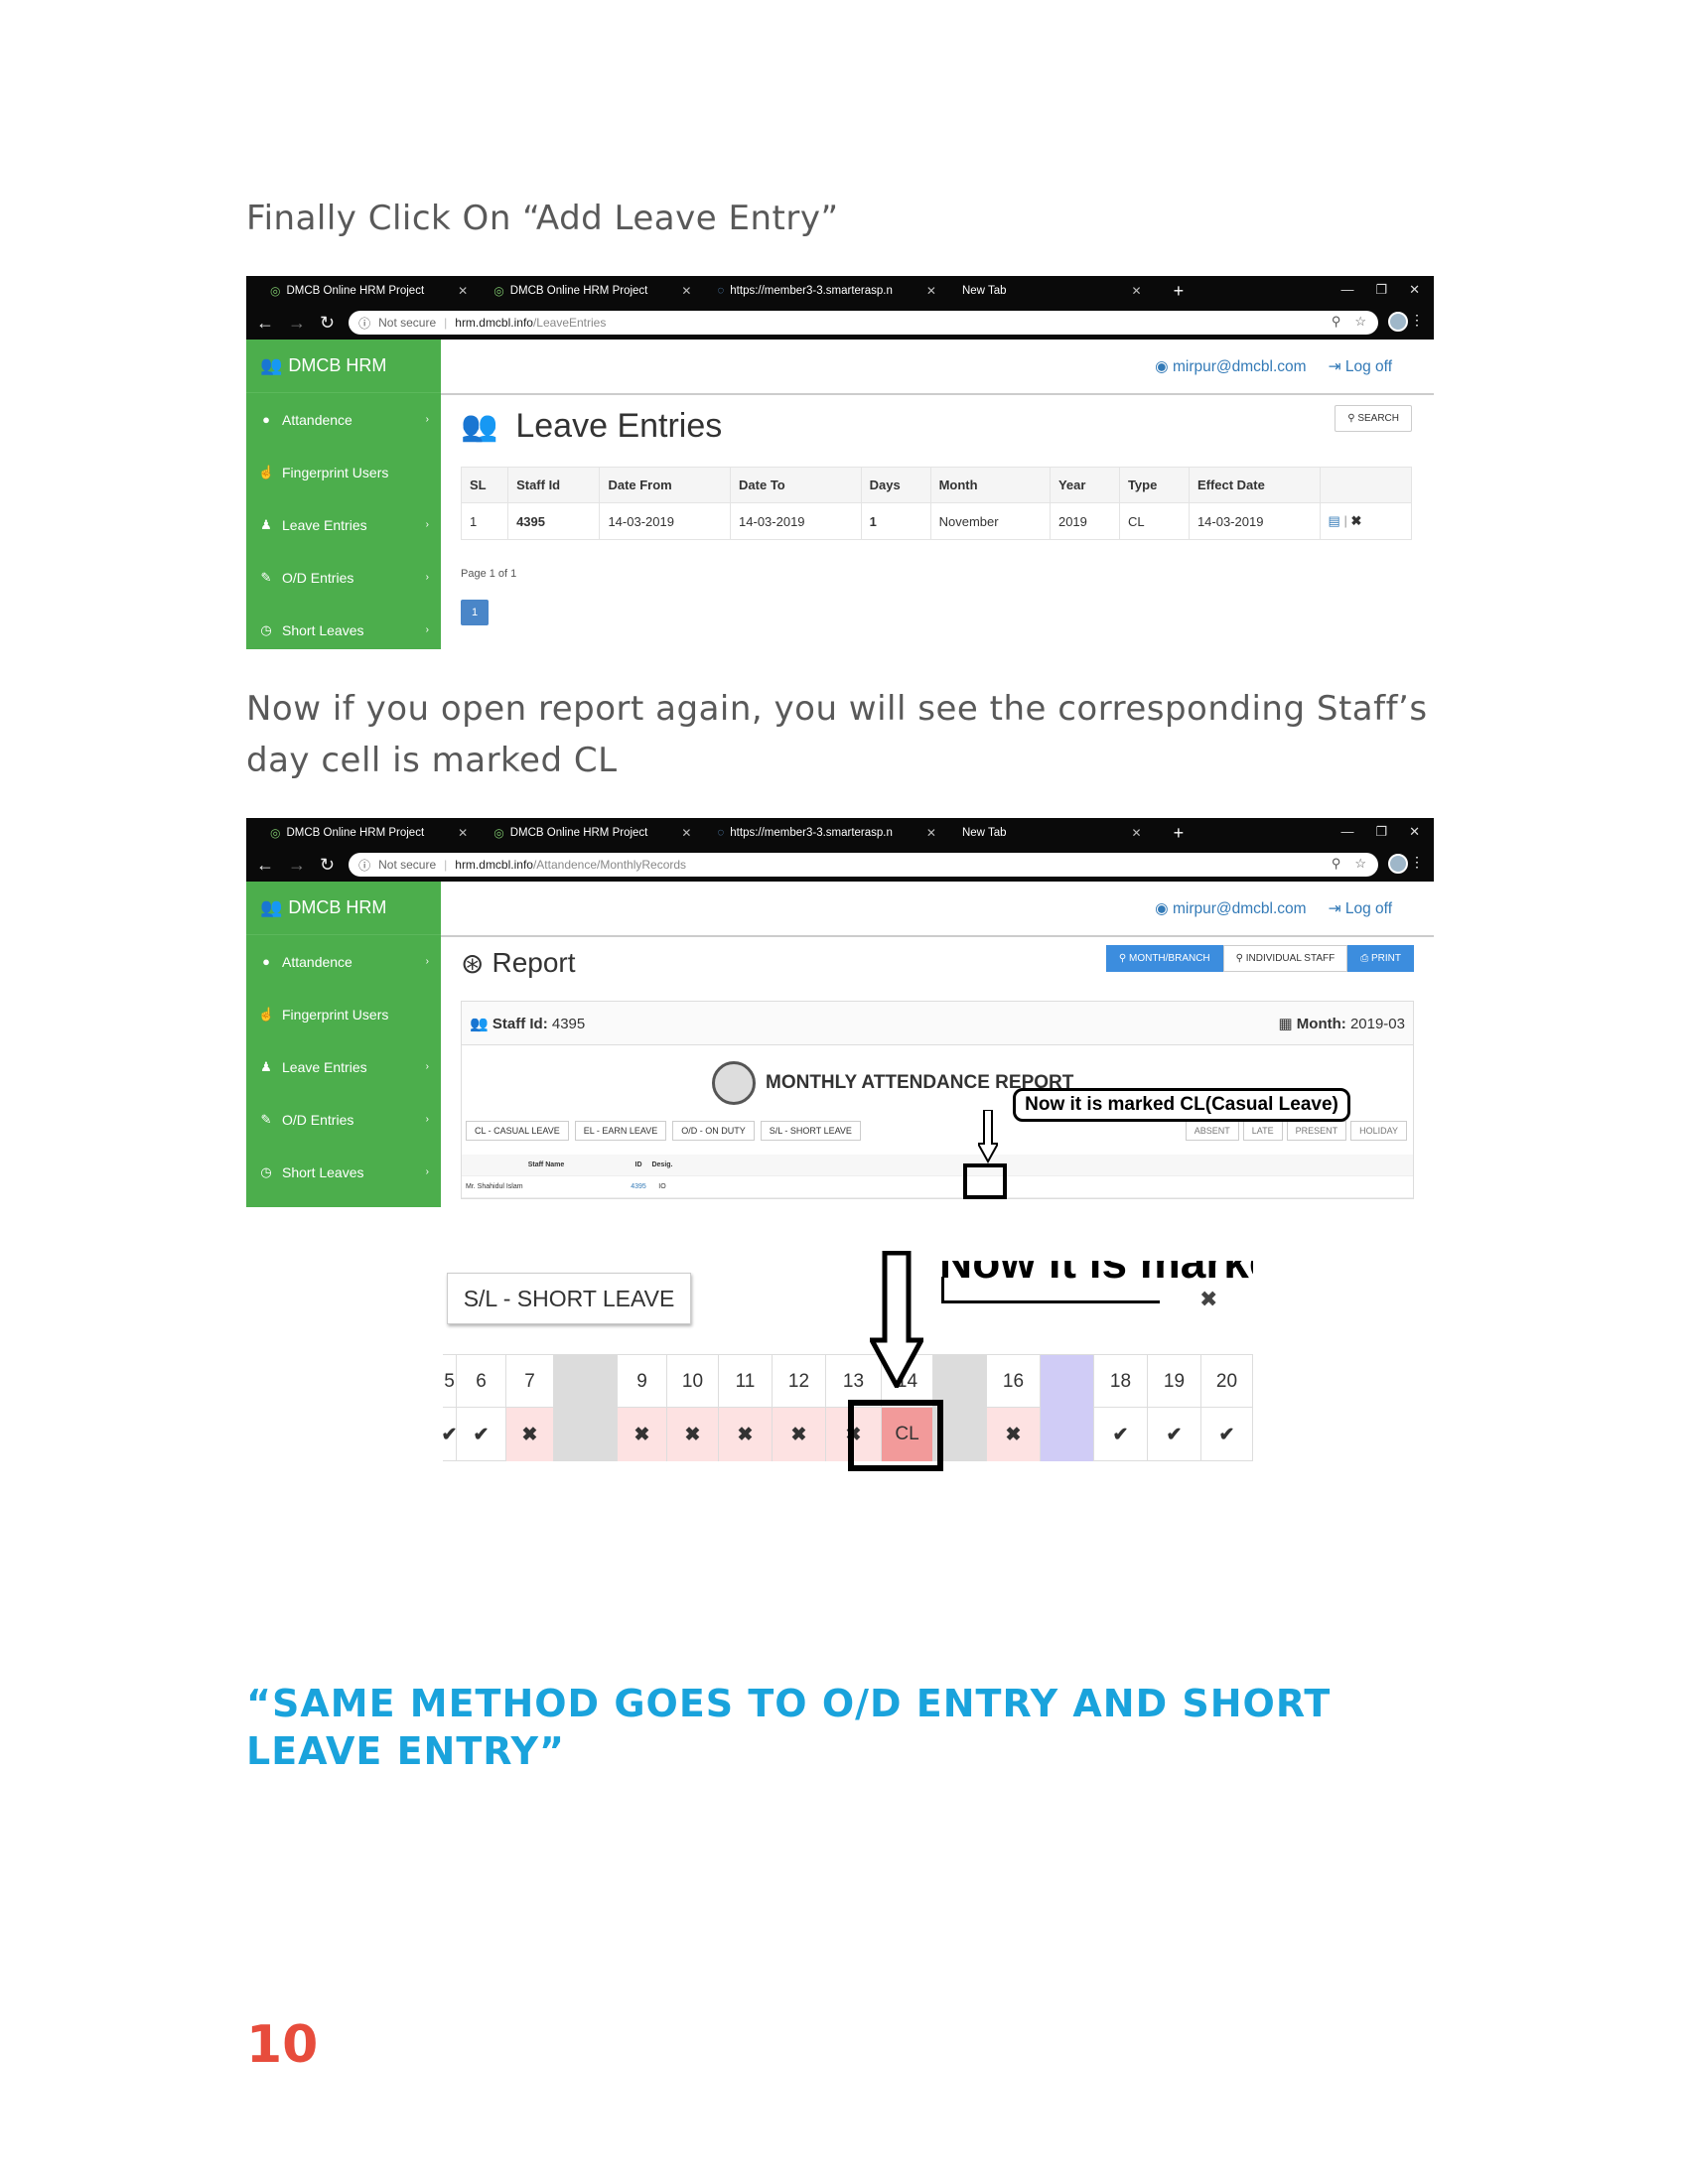 This screenshot has height=2184, width=1688. What do you see at coordinates (517, 1131) in the screenshot?
I see `legend-item: CL - CASUAL LEAVE` at bounding box center [517, 1131].